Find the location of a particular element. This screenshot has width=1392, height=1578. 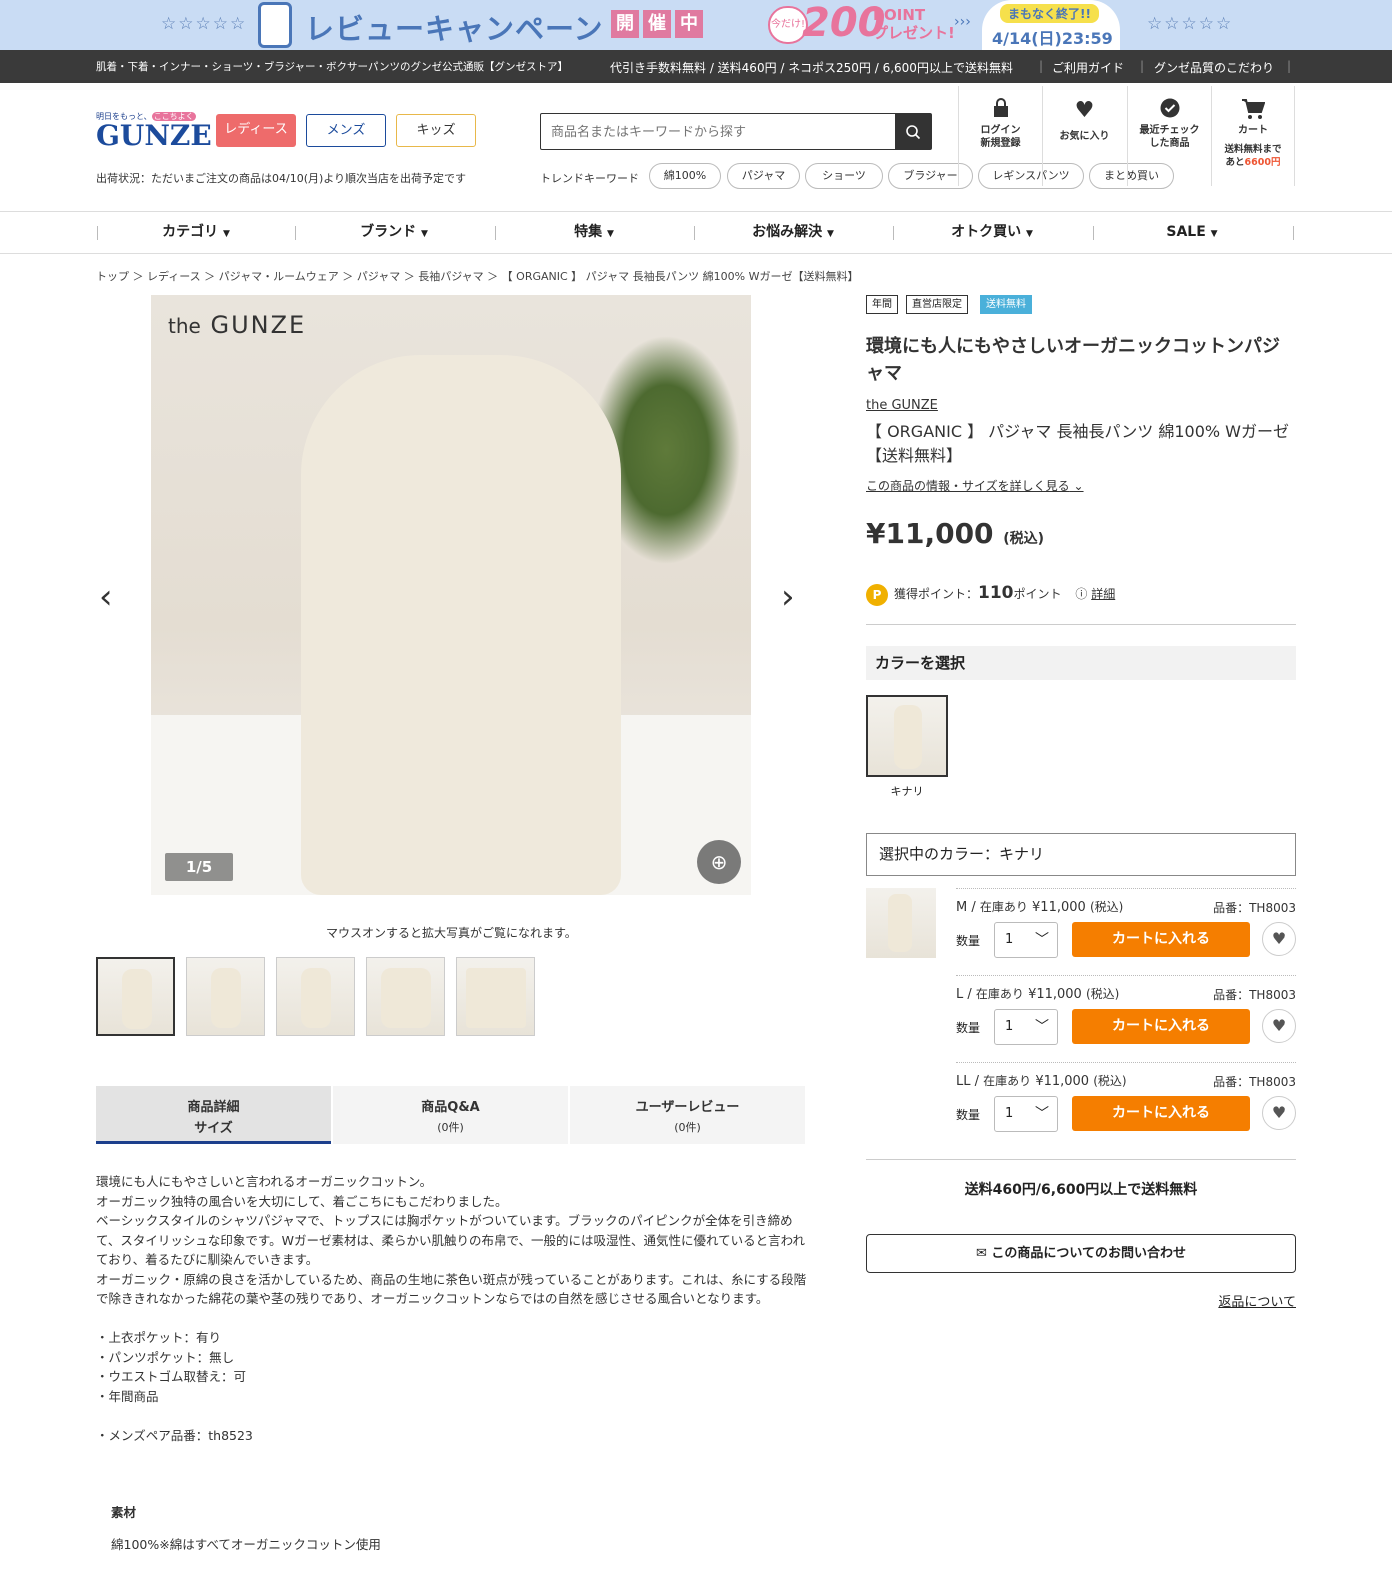

model-shape is located at coordinates (461, 625).